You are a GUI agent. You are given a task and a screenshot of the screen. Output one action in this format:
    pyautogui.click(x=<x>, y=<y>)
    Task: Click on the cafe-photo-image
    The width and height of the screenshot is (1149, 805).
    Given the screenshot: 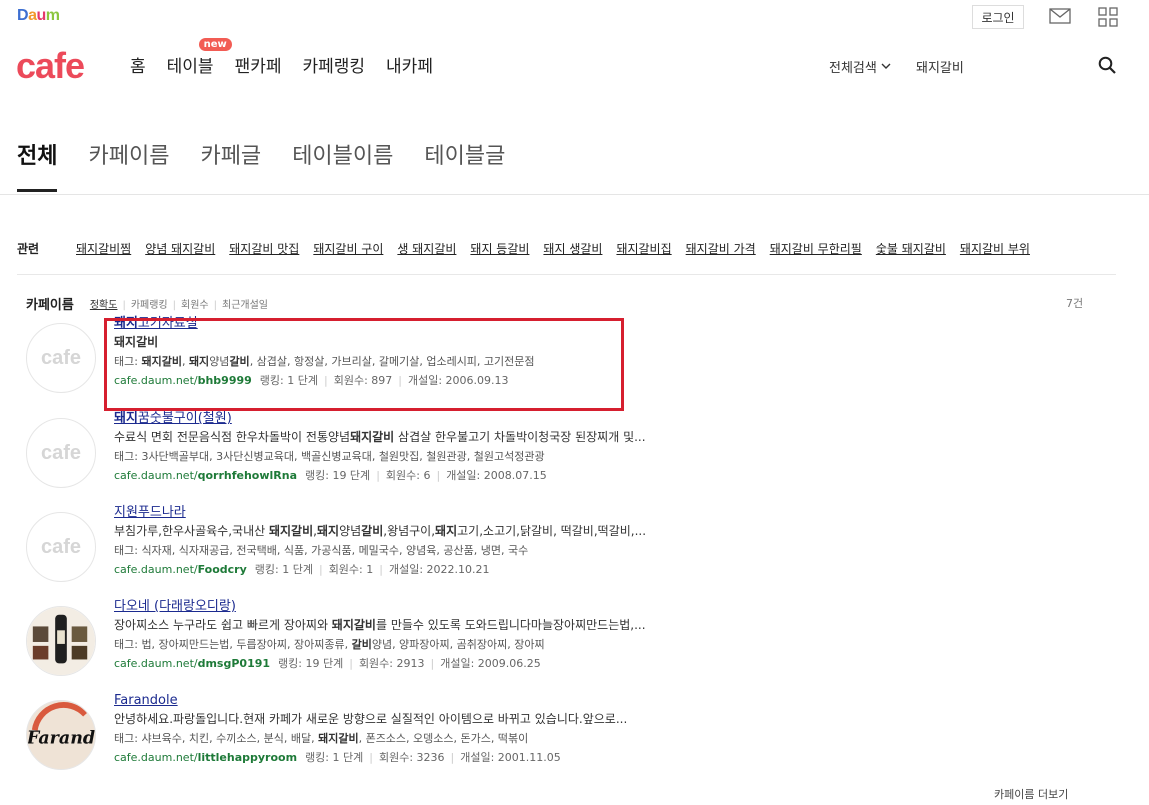 What is the action you would take?
    pyautogui.click(x=61, y=641)
    